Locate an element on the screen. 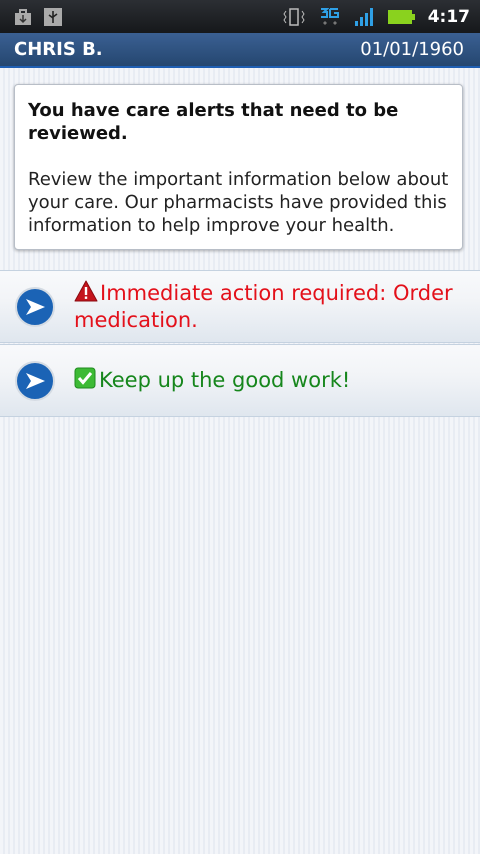 The width and height of the screenshot is (480, 854). warning-icon is located at coordinates (86, 291).